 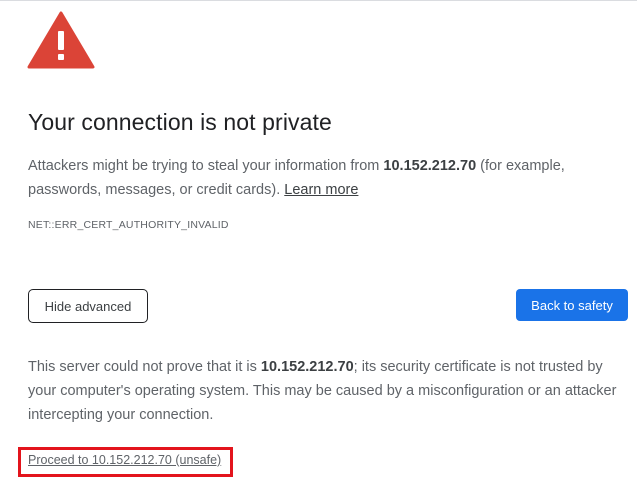 What do you see at coordinates (572, 305) in the screenshot?
I see `back-to-safety-button: Back to safety` at bounding box center [572, 305].